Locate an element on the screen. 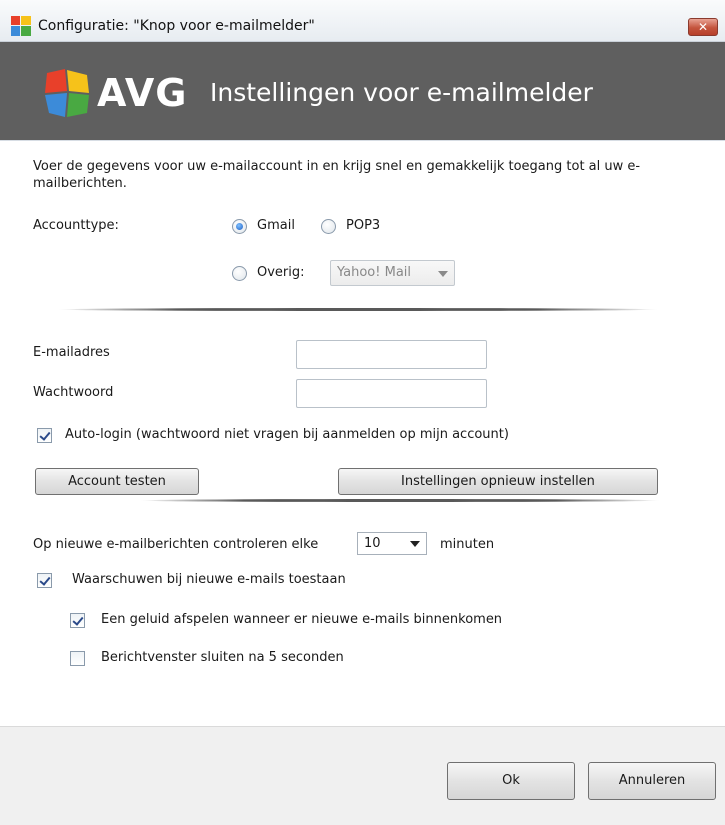 This screenshot has width=725, height=825. auto-close-label: Berichtvenster sluiten na 5 seconden is located at coordinates (222, 657).